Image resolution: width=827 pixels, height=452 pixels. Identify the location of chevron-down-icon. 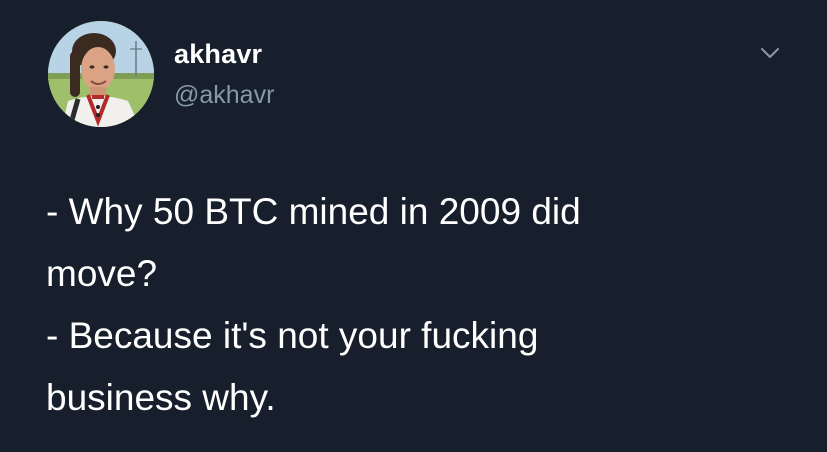
(770, 53).